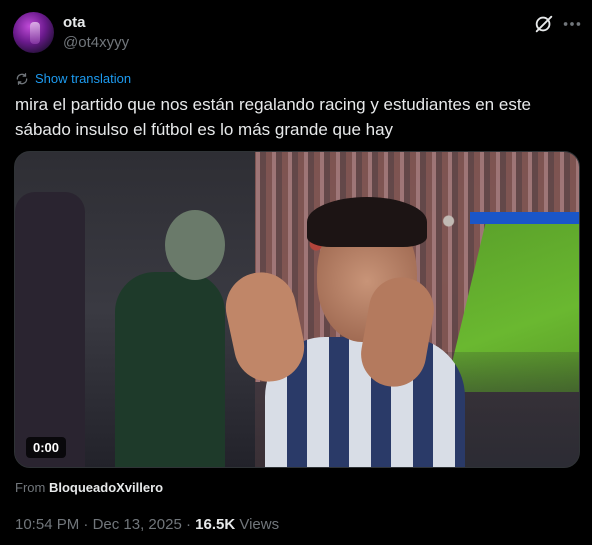  I want to click on views-count: 16.5K, so click(215, 524).